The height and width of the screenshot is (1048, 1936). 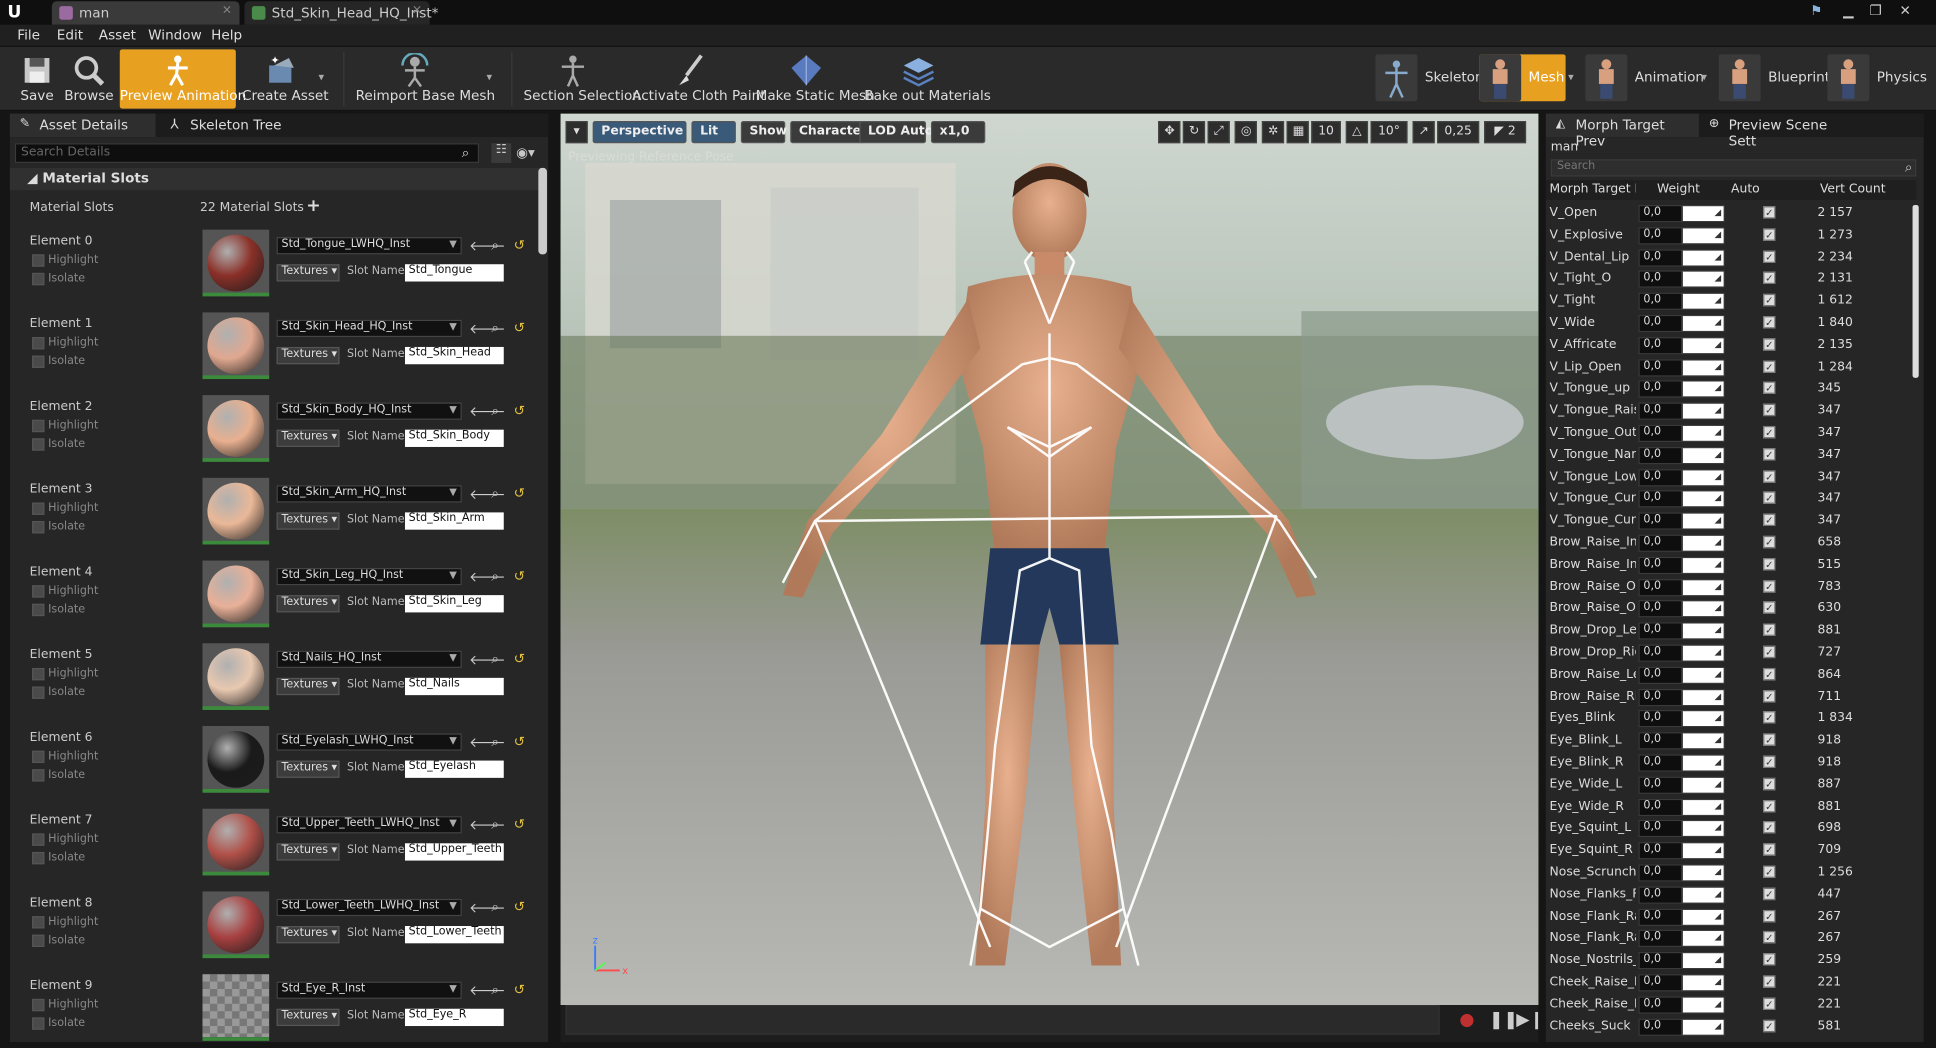 What do you see at coordinates (417, 11) in the screenshot?
I see `close-icon: ×` at bounding box center [417, 11].